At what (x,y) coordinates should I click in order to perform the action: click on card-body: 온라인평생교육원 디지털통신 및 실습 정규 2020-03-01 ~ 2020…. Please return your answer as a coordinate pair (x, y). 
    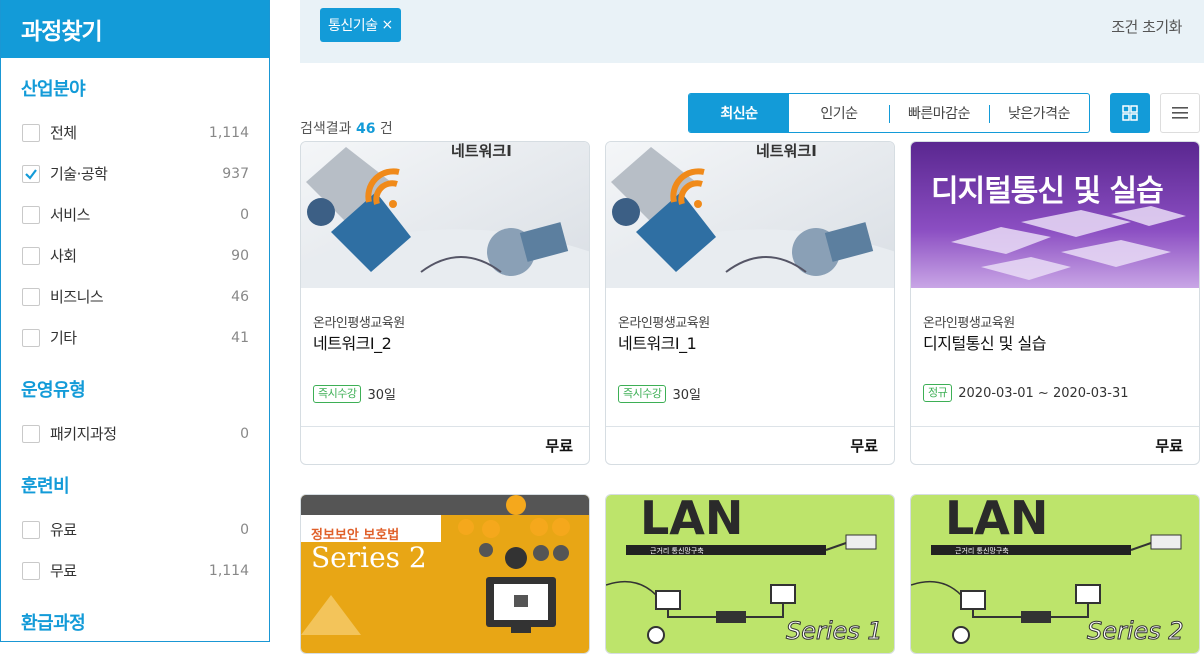
    Looking at the image, I should click on (1055, 357).